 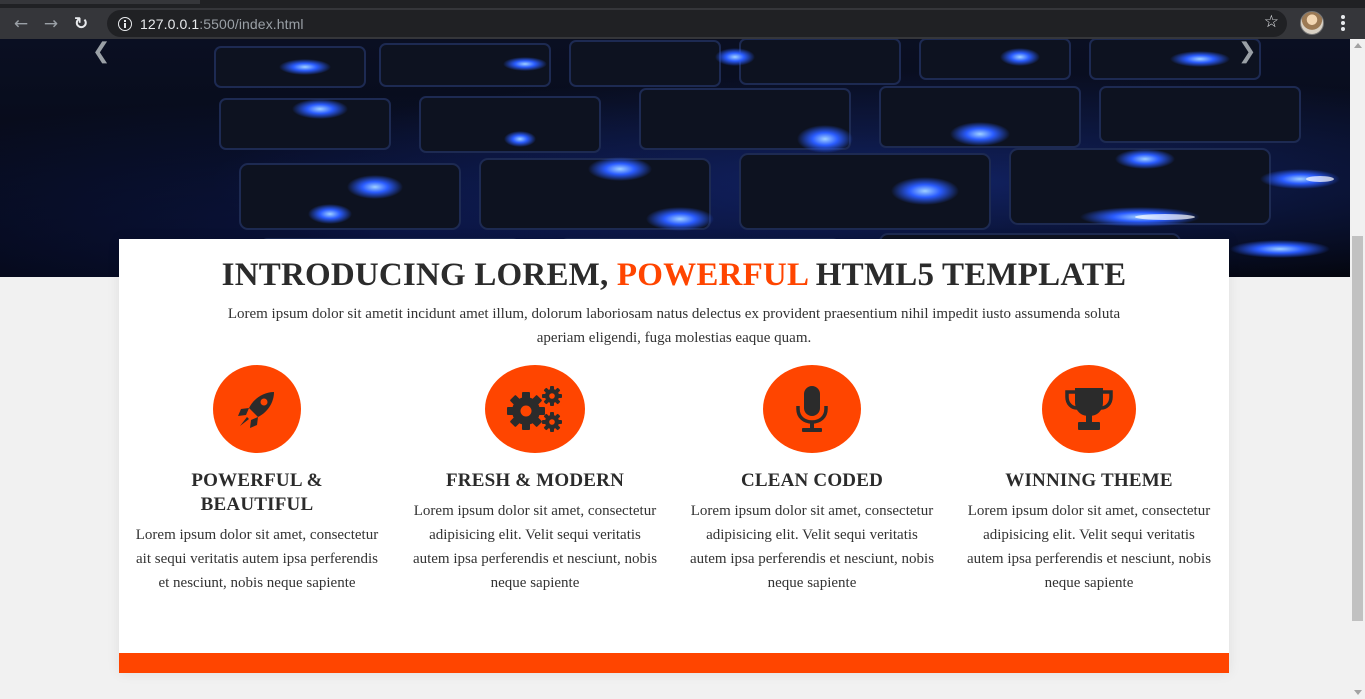 I want to click on gears-icon, so click(x=535, y=409).